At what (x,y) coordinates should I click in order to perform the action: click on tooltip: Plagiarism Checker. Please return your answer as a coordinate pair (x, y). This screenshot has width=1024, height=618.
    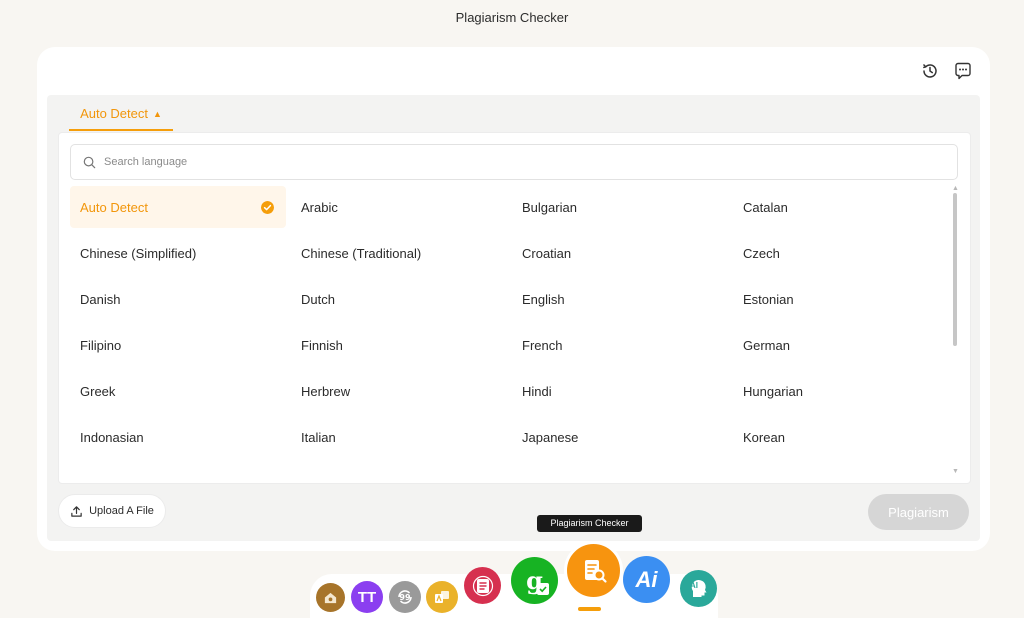
    Looking at the image, I should click on (589, 523).